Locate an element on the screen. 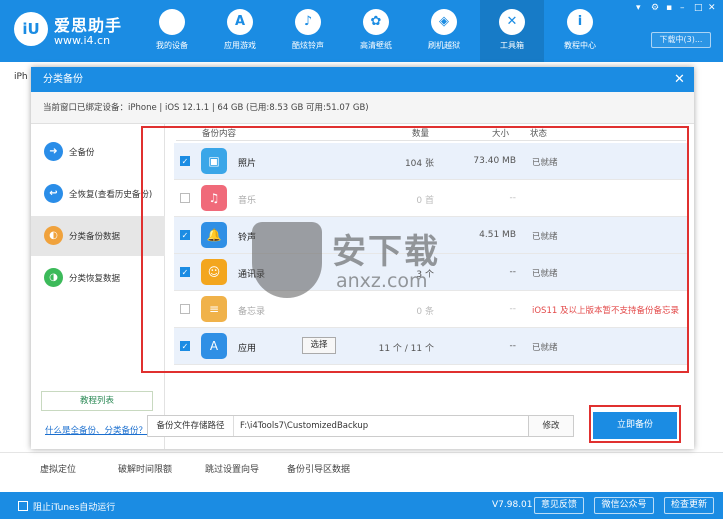 The image size is (723, 519). bg-tool-skip-setup: 跳过设置向导 is located at coordinates (232, 468).